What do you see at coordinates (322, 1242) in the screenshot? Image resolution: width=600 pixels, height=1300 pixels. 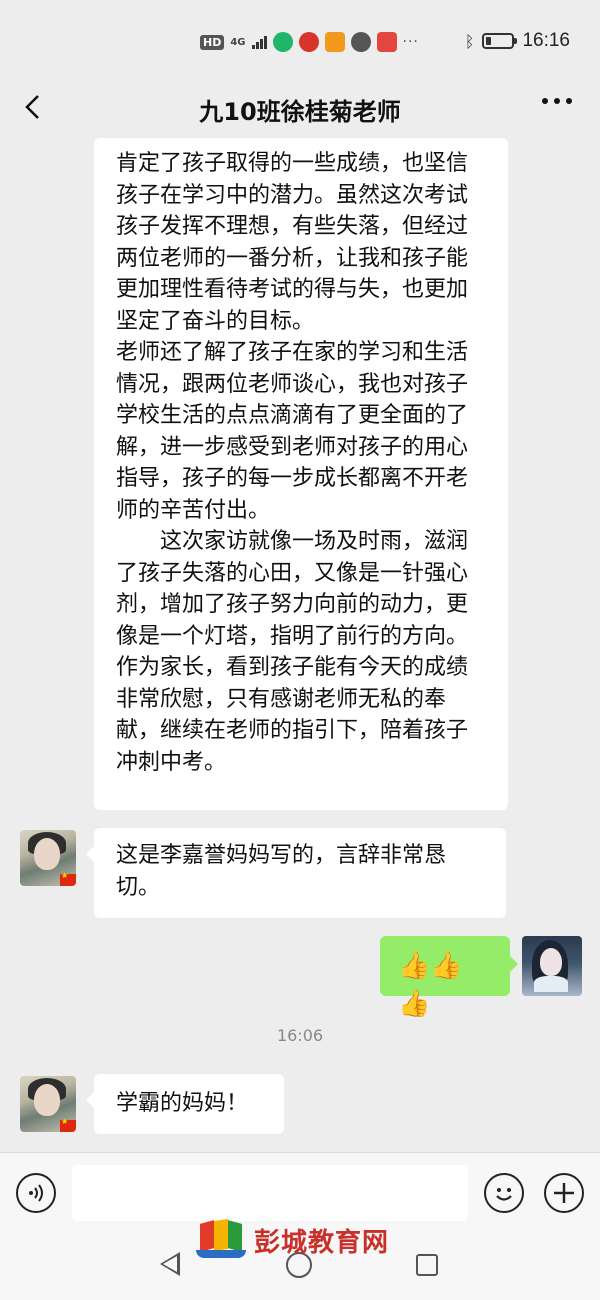 I see `watermark-text: 彭城教育网` at bounding box center [322, 1242].